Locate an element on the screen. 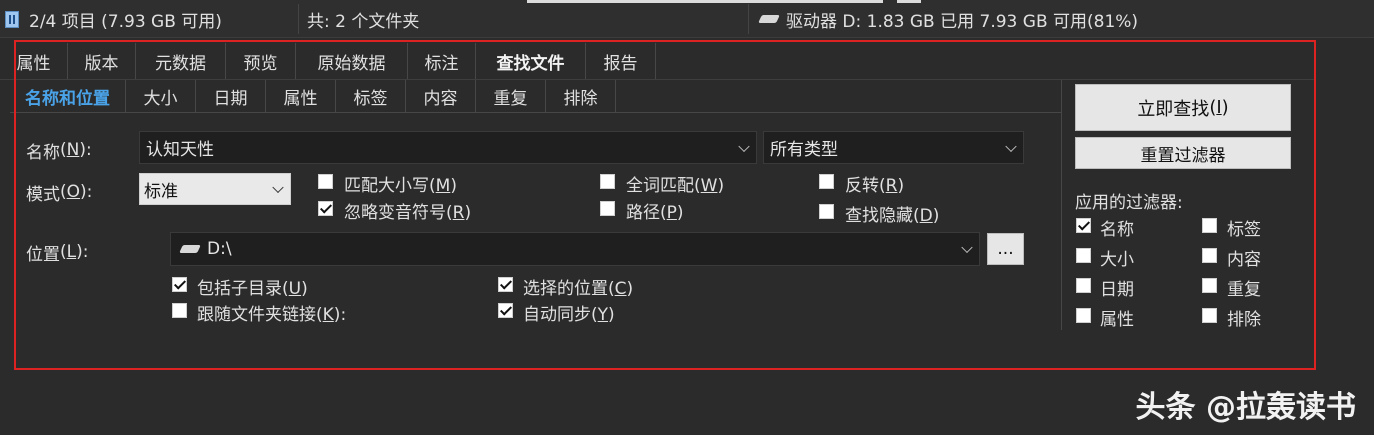  status-drive: 驱动器 D: 1.83 GB 已用 7.93 GB 可用(81%) is located at coordinates (948, 19).